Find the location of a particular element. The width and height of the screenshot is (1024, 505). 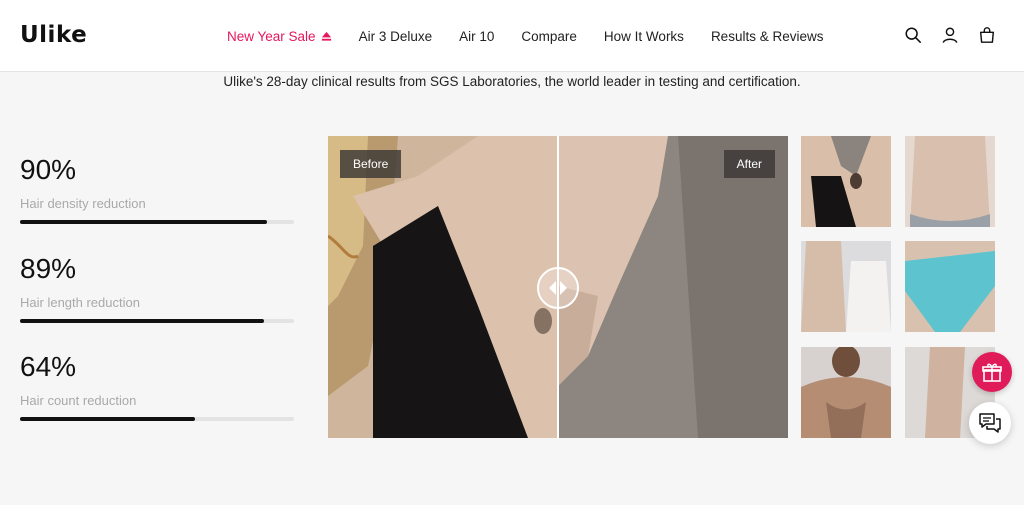

cart-icon is located at coordinates (987, 35).